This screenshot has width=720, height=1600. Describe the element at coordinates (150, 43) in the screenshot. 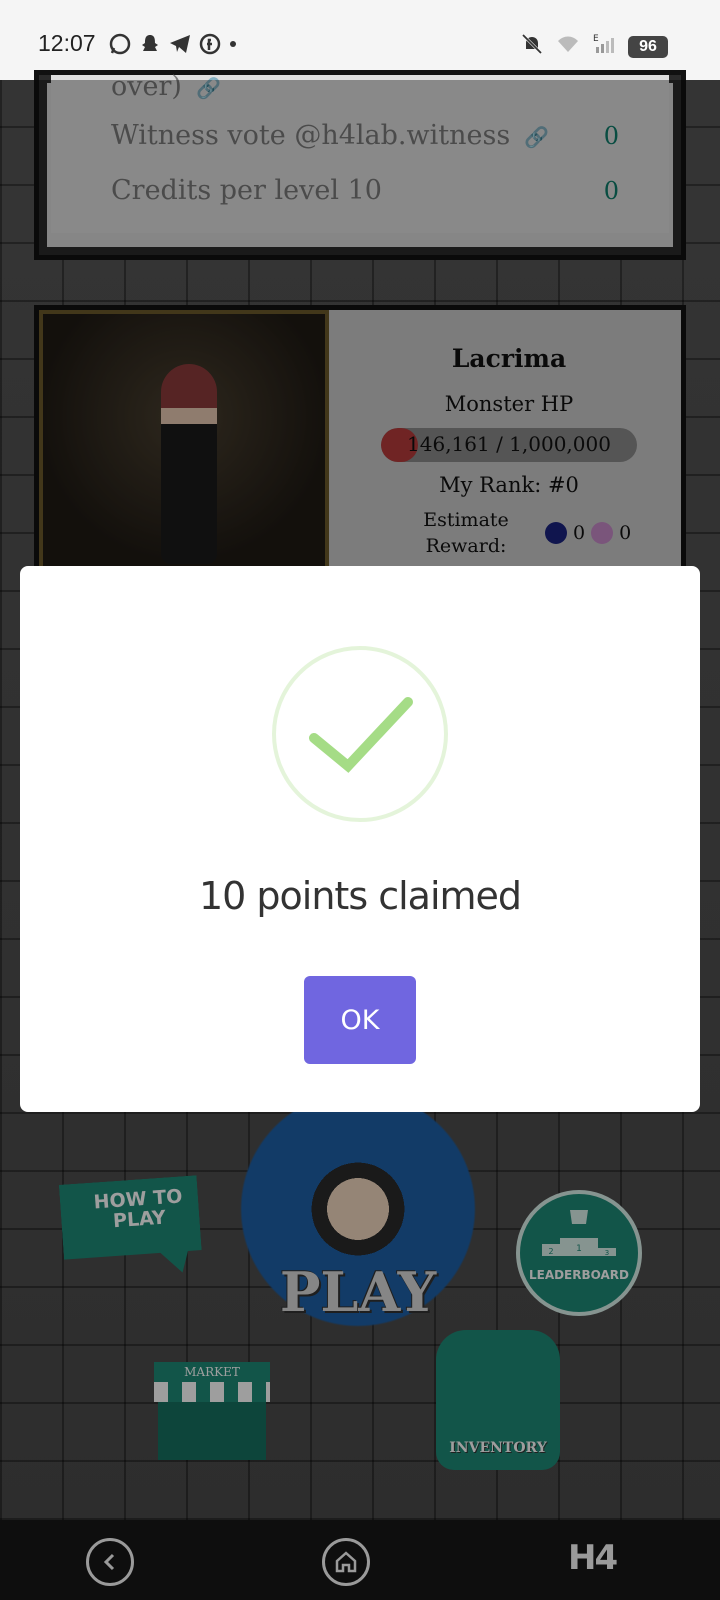

I see `snapchat-icon` at that location.